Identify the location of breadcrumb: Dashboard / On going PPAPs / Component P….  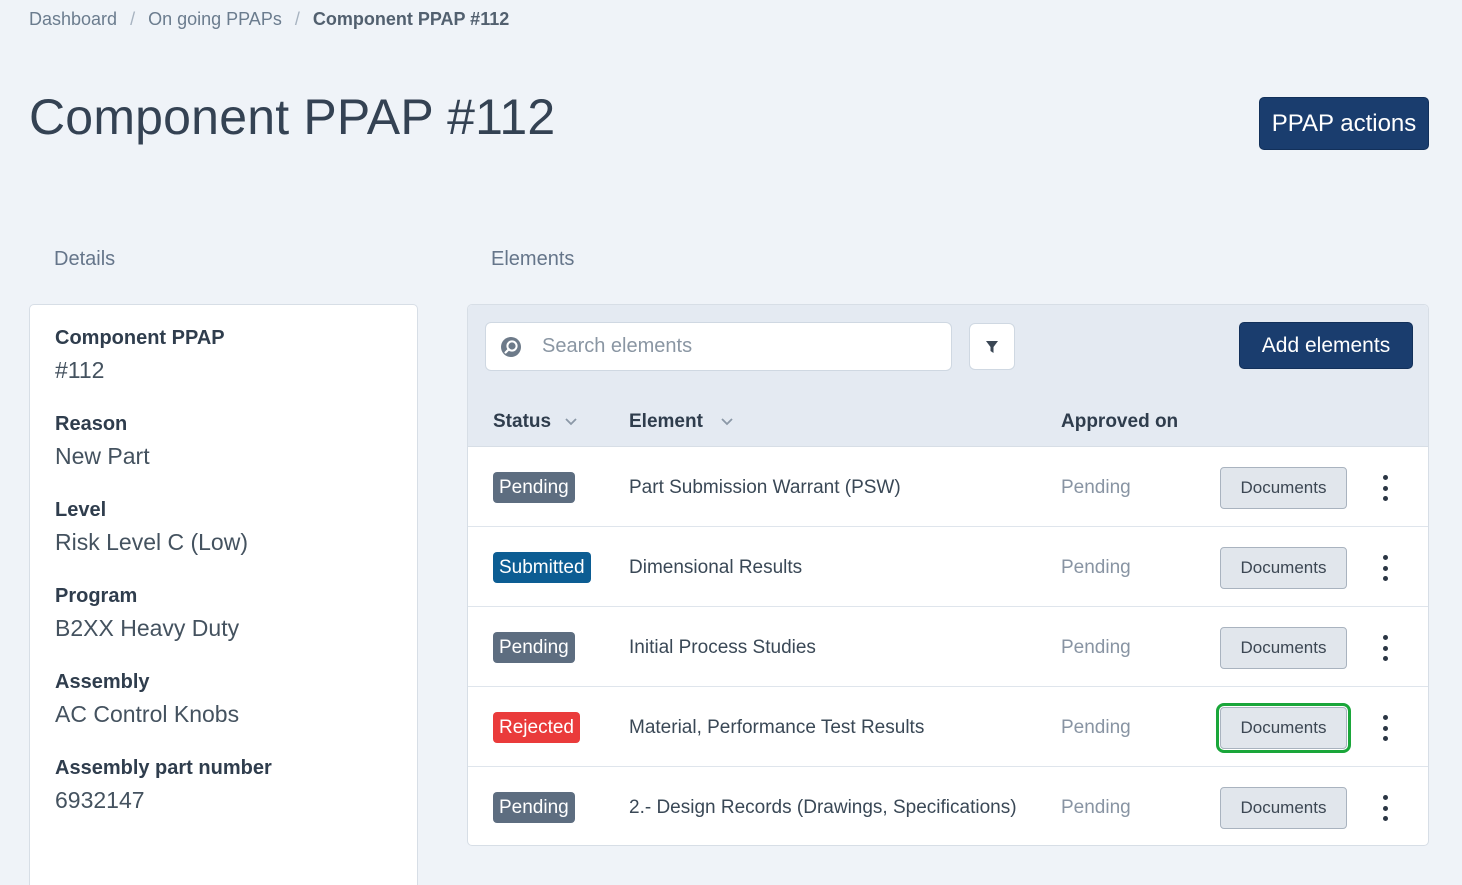
(269, 19).